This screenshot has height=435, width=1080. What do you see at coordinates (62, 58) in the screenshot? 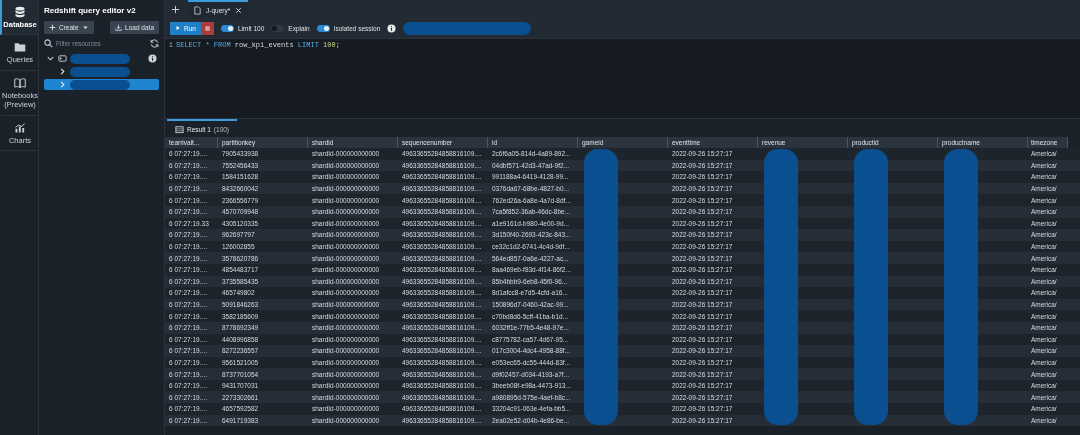
I see `server-icon` at bounding box center [62, 58].